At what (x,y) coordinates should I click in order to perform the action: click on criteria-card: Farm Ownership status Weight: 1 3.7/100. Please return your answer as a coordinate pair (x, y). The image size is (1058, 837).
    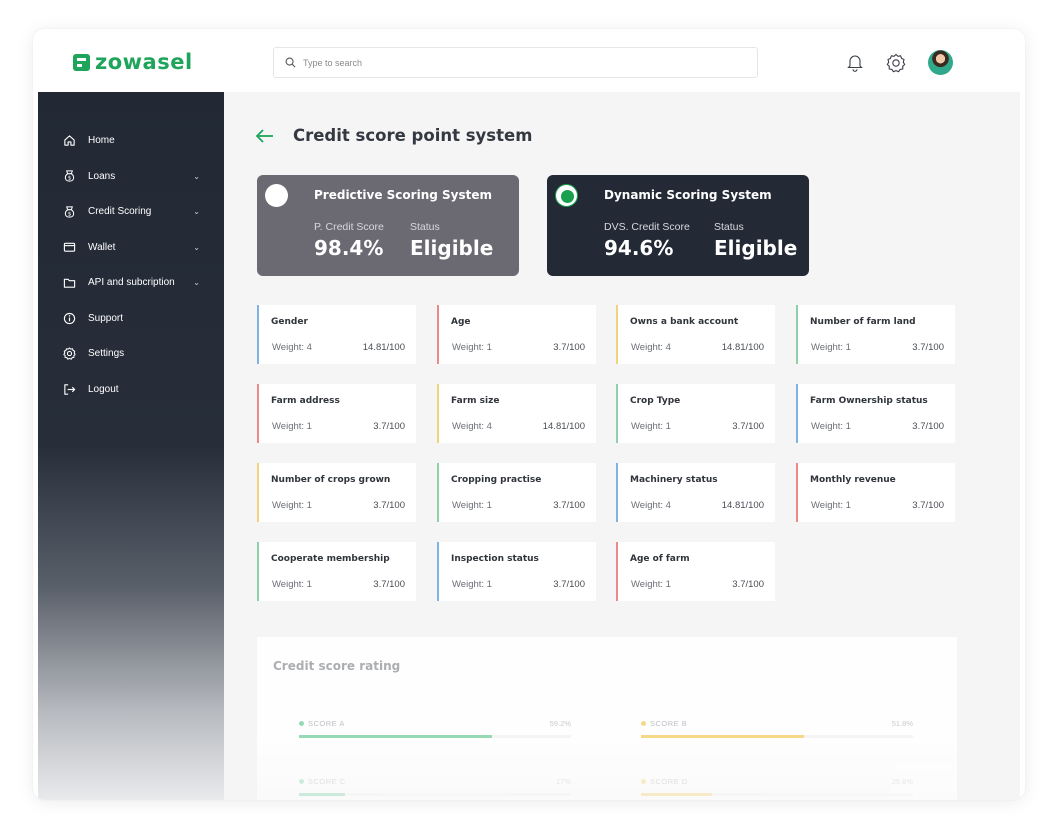
    Looking at the image, I should click on (875, 413).